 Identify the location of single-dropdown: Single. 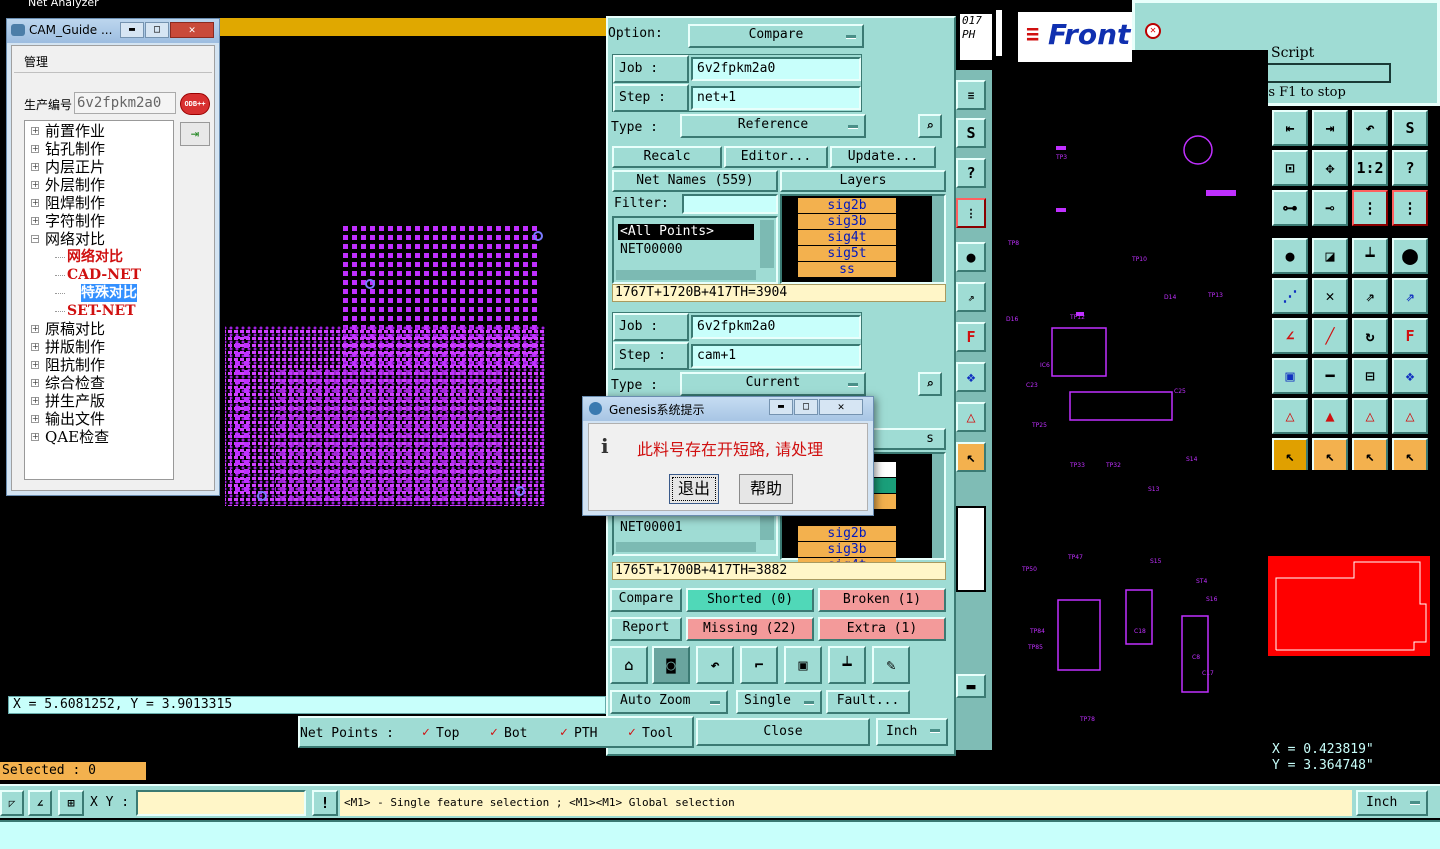
(779, 702).